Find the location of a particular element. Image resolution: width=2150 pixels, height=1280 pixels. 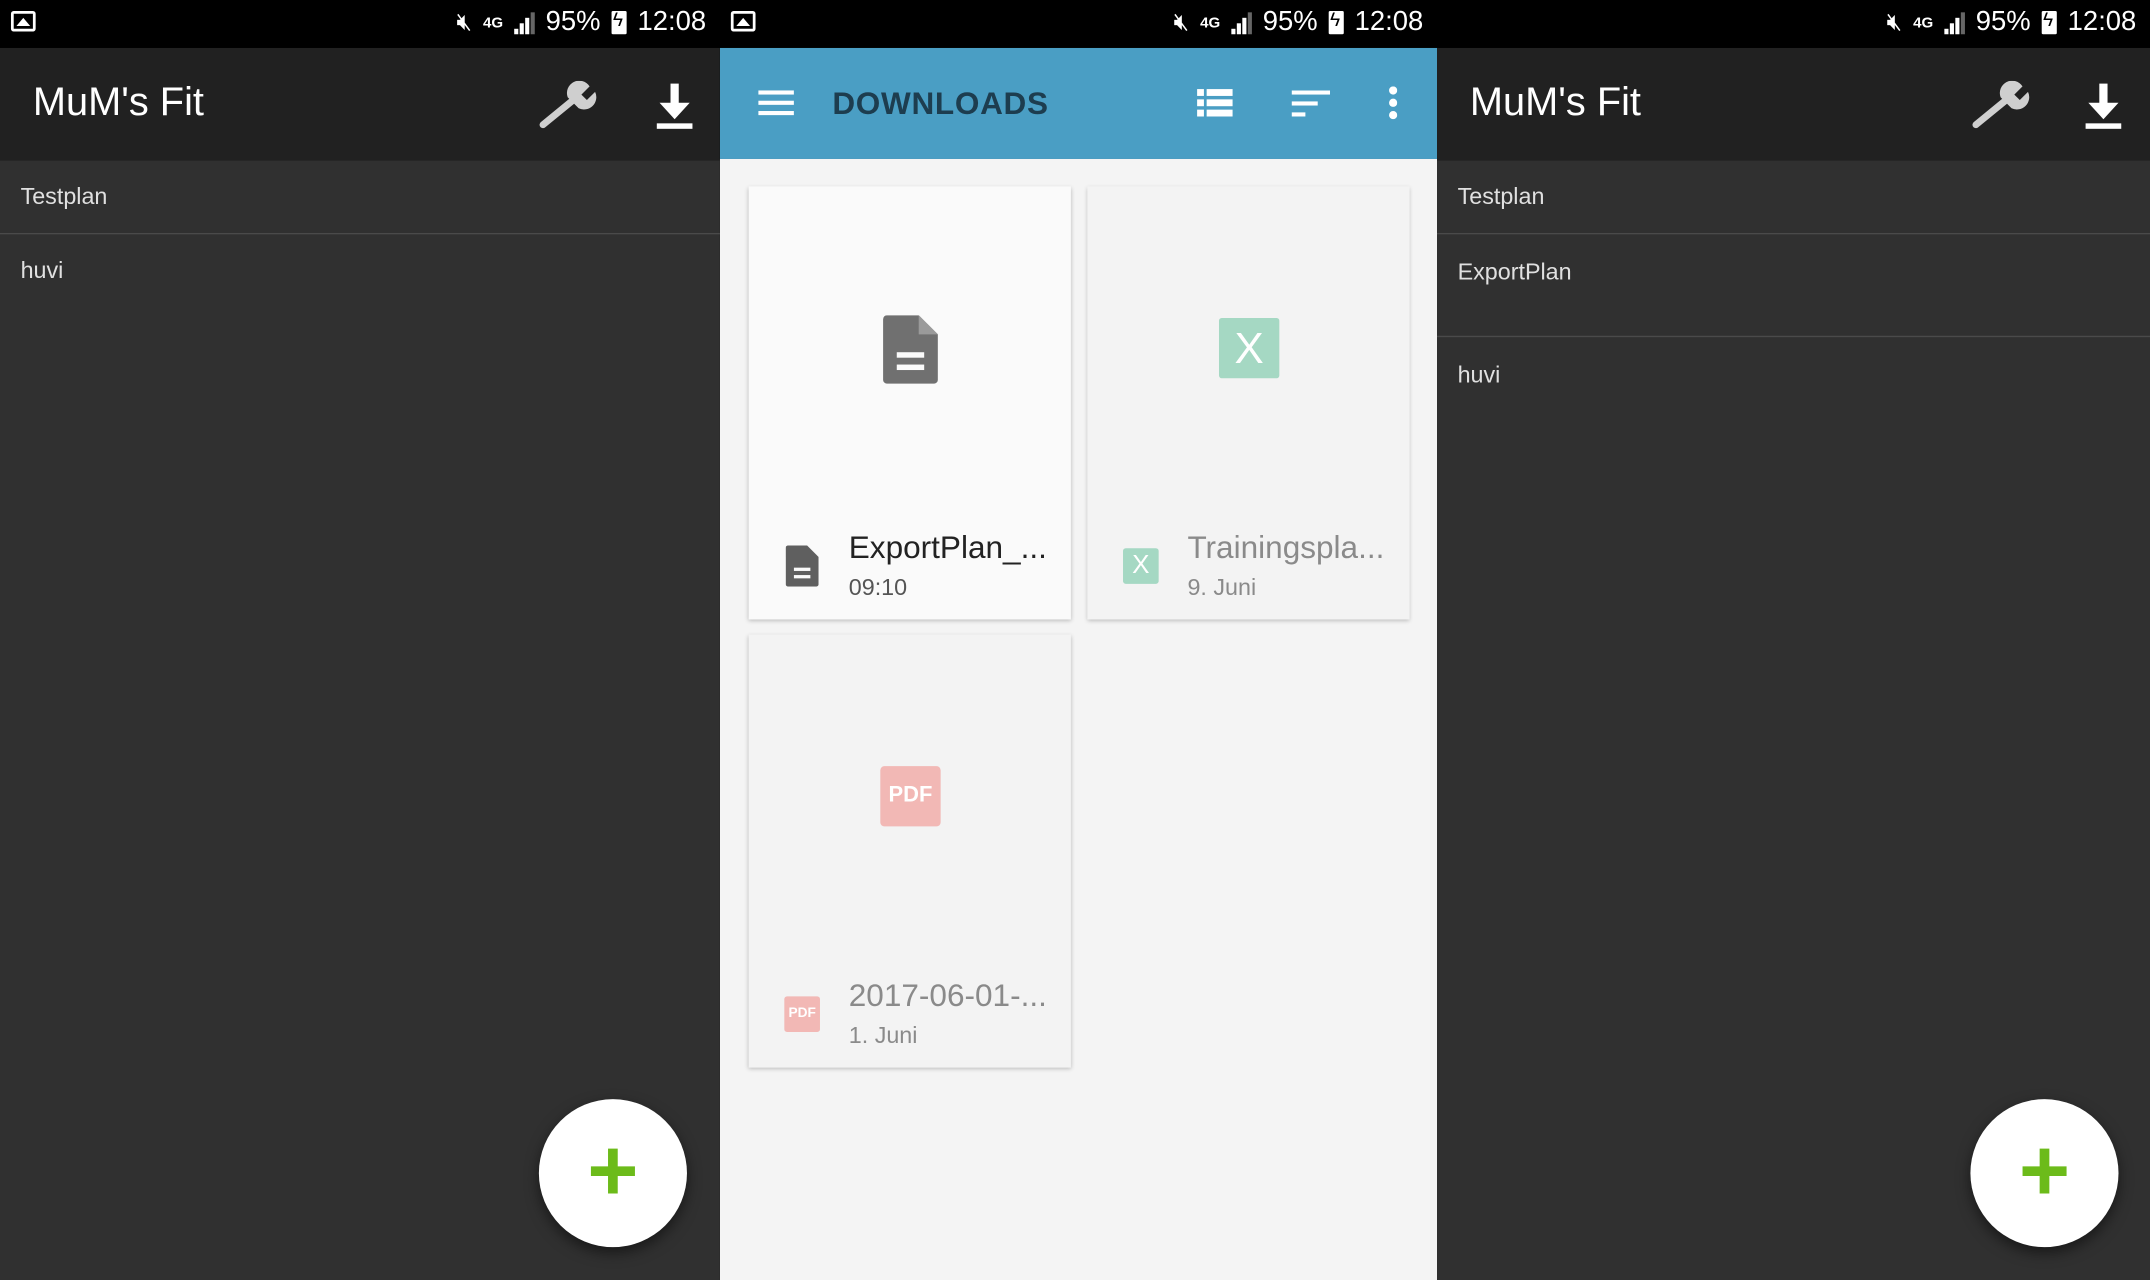

file-date: 1. Juni is located at coordinates (883, 1035).